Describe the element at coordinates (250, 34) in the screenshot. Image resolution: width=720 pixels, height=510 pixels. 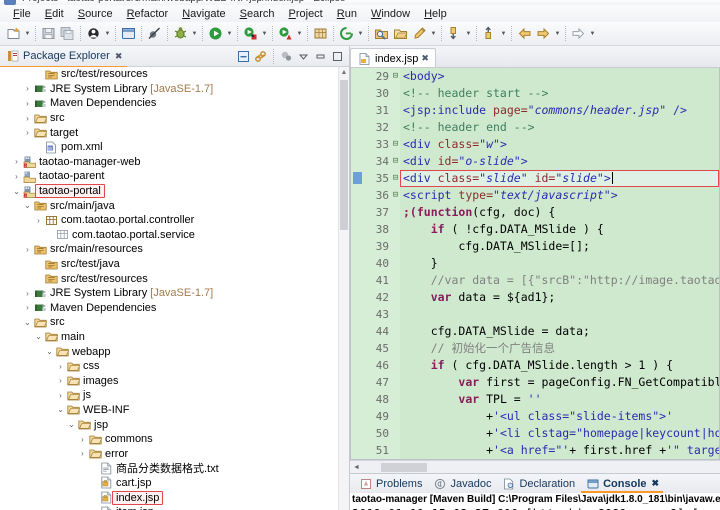
I see `run-external-tools-icon` at that location.